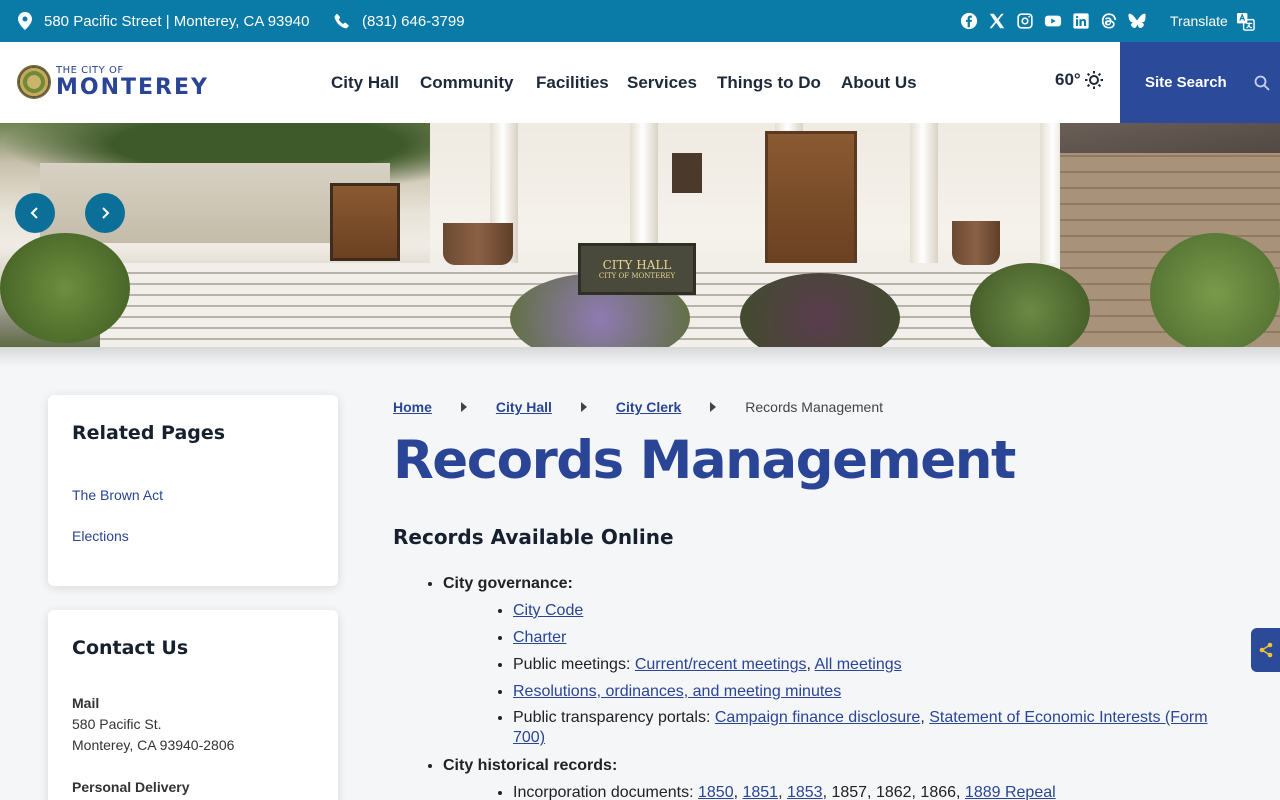  Describe the element at coordinates (721, 664) in the screenshot. I see `link-current-meetings: Current/recent meetings` at that location.